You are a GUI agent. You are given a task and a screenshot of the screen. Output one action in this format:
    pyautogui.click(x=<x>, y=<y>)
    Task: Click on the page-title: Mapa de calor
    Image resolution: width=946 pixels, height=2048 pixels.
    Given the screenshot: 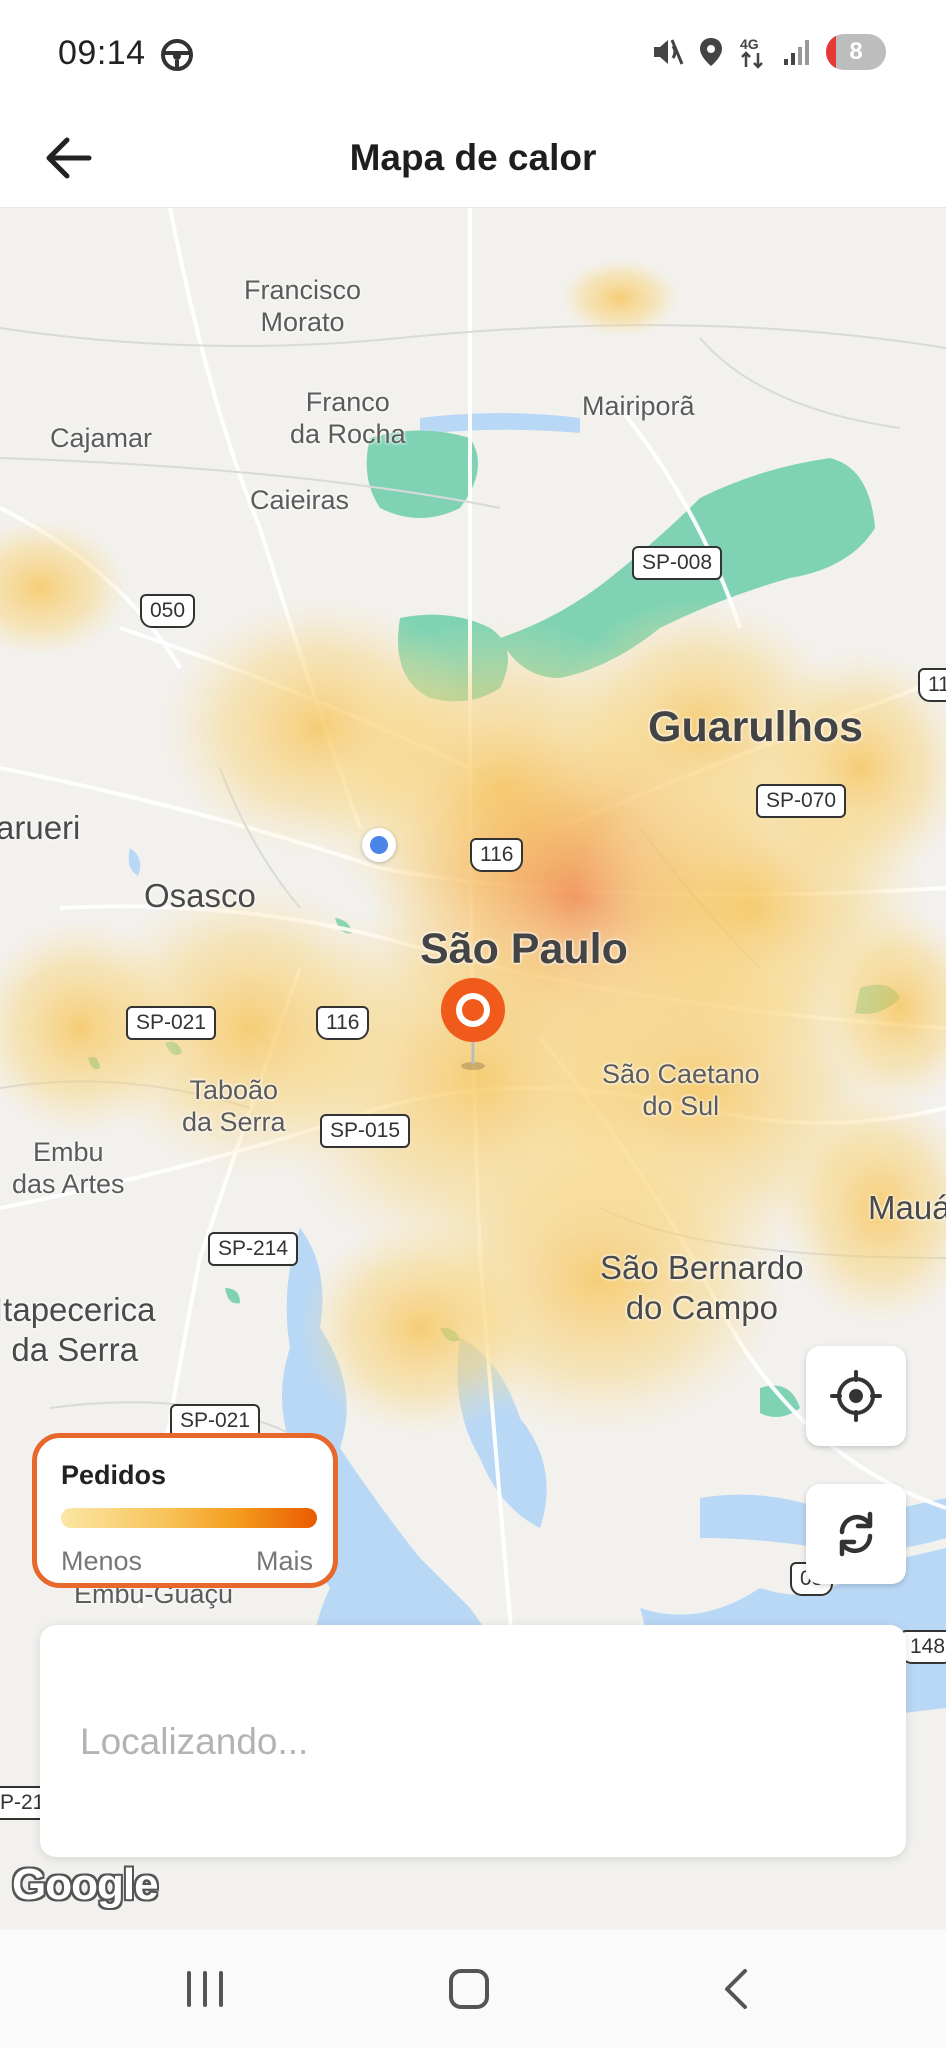 What is the action you would take?
    pyautogui.click(x=473, y=157)
    